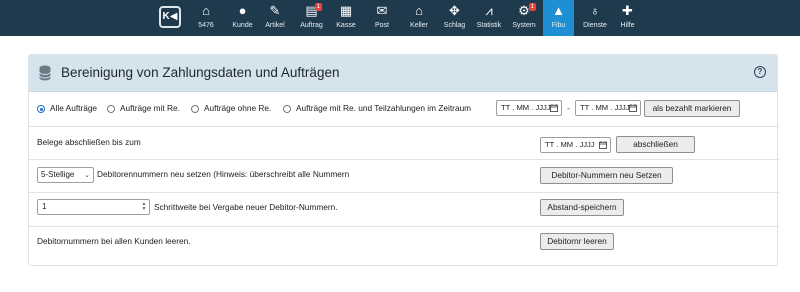 The width and height of the screenshot is (800, 292). I want to click on nav-post-icon: ✉, so click(382, 10).